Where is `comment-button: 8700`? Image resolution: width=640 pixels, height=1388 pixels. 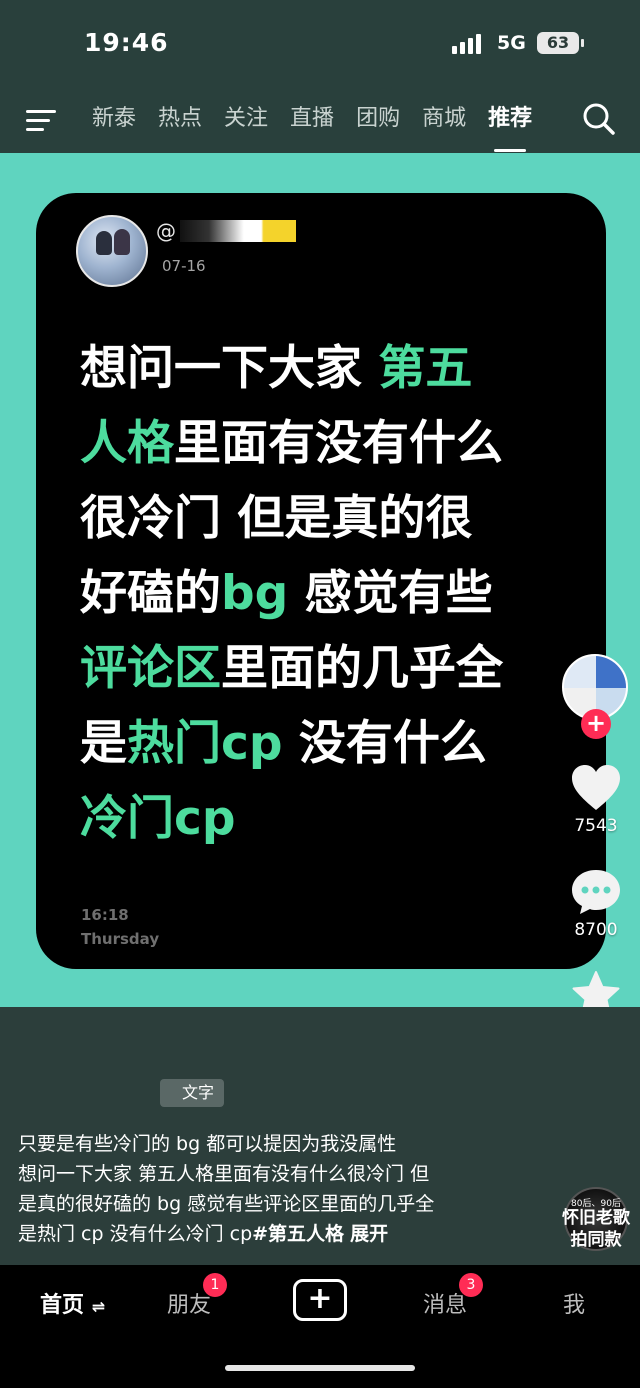
comment-button: 8700 is located at coordinates (596, 904).